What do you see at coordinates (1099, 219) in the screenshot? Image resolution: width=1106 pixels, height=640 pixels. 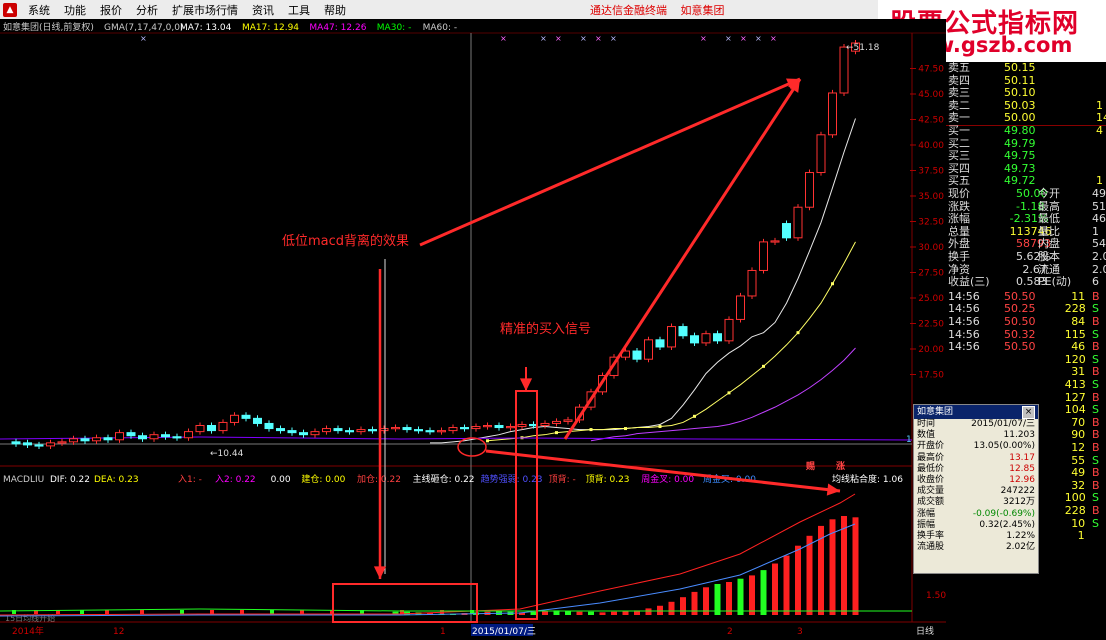 I see `stat-value-2: 46` at bounding box center [1099, 219].